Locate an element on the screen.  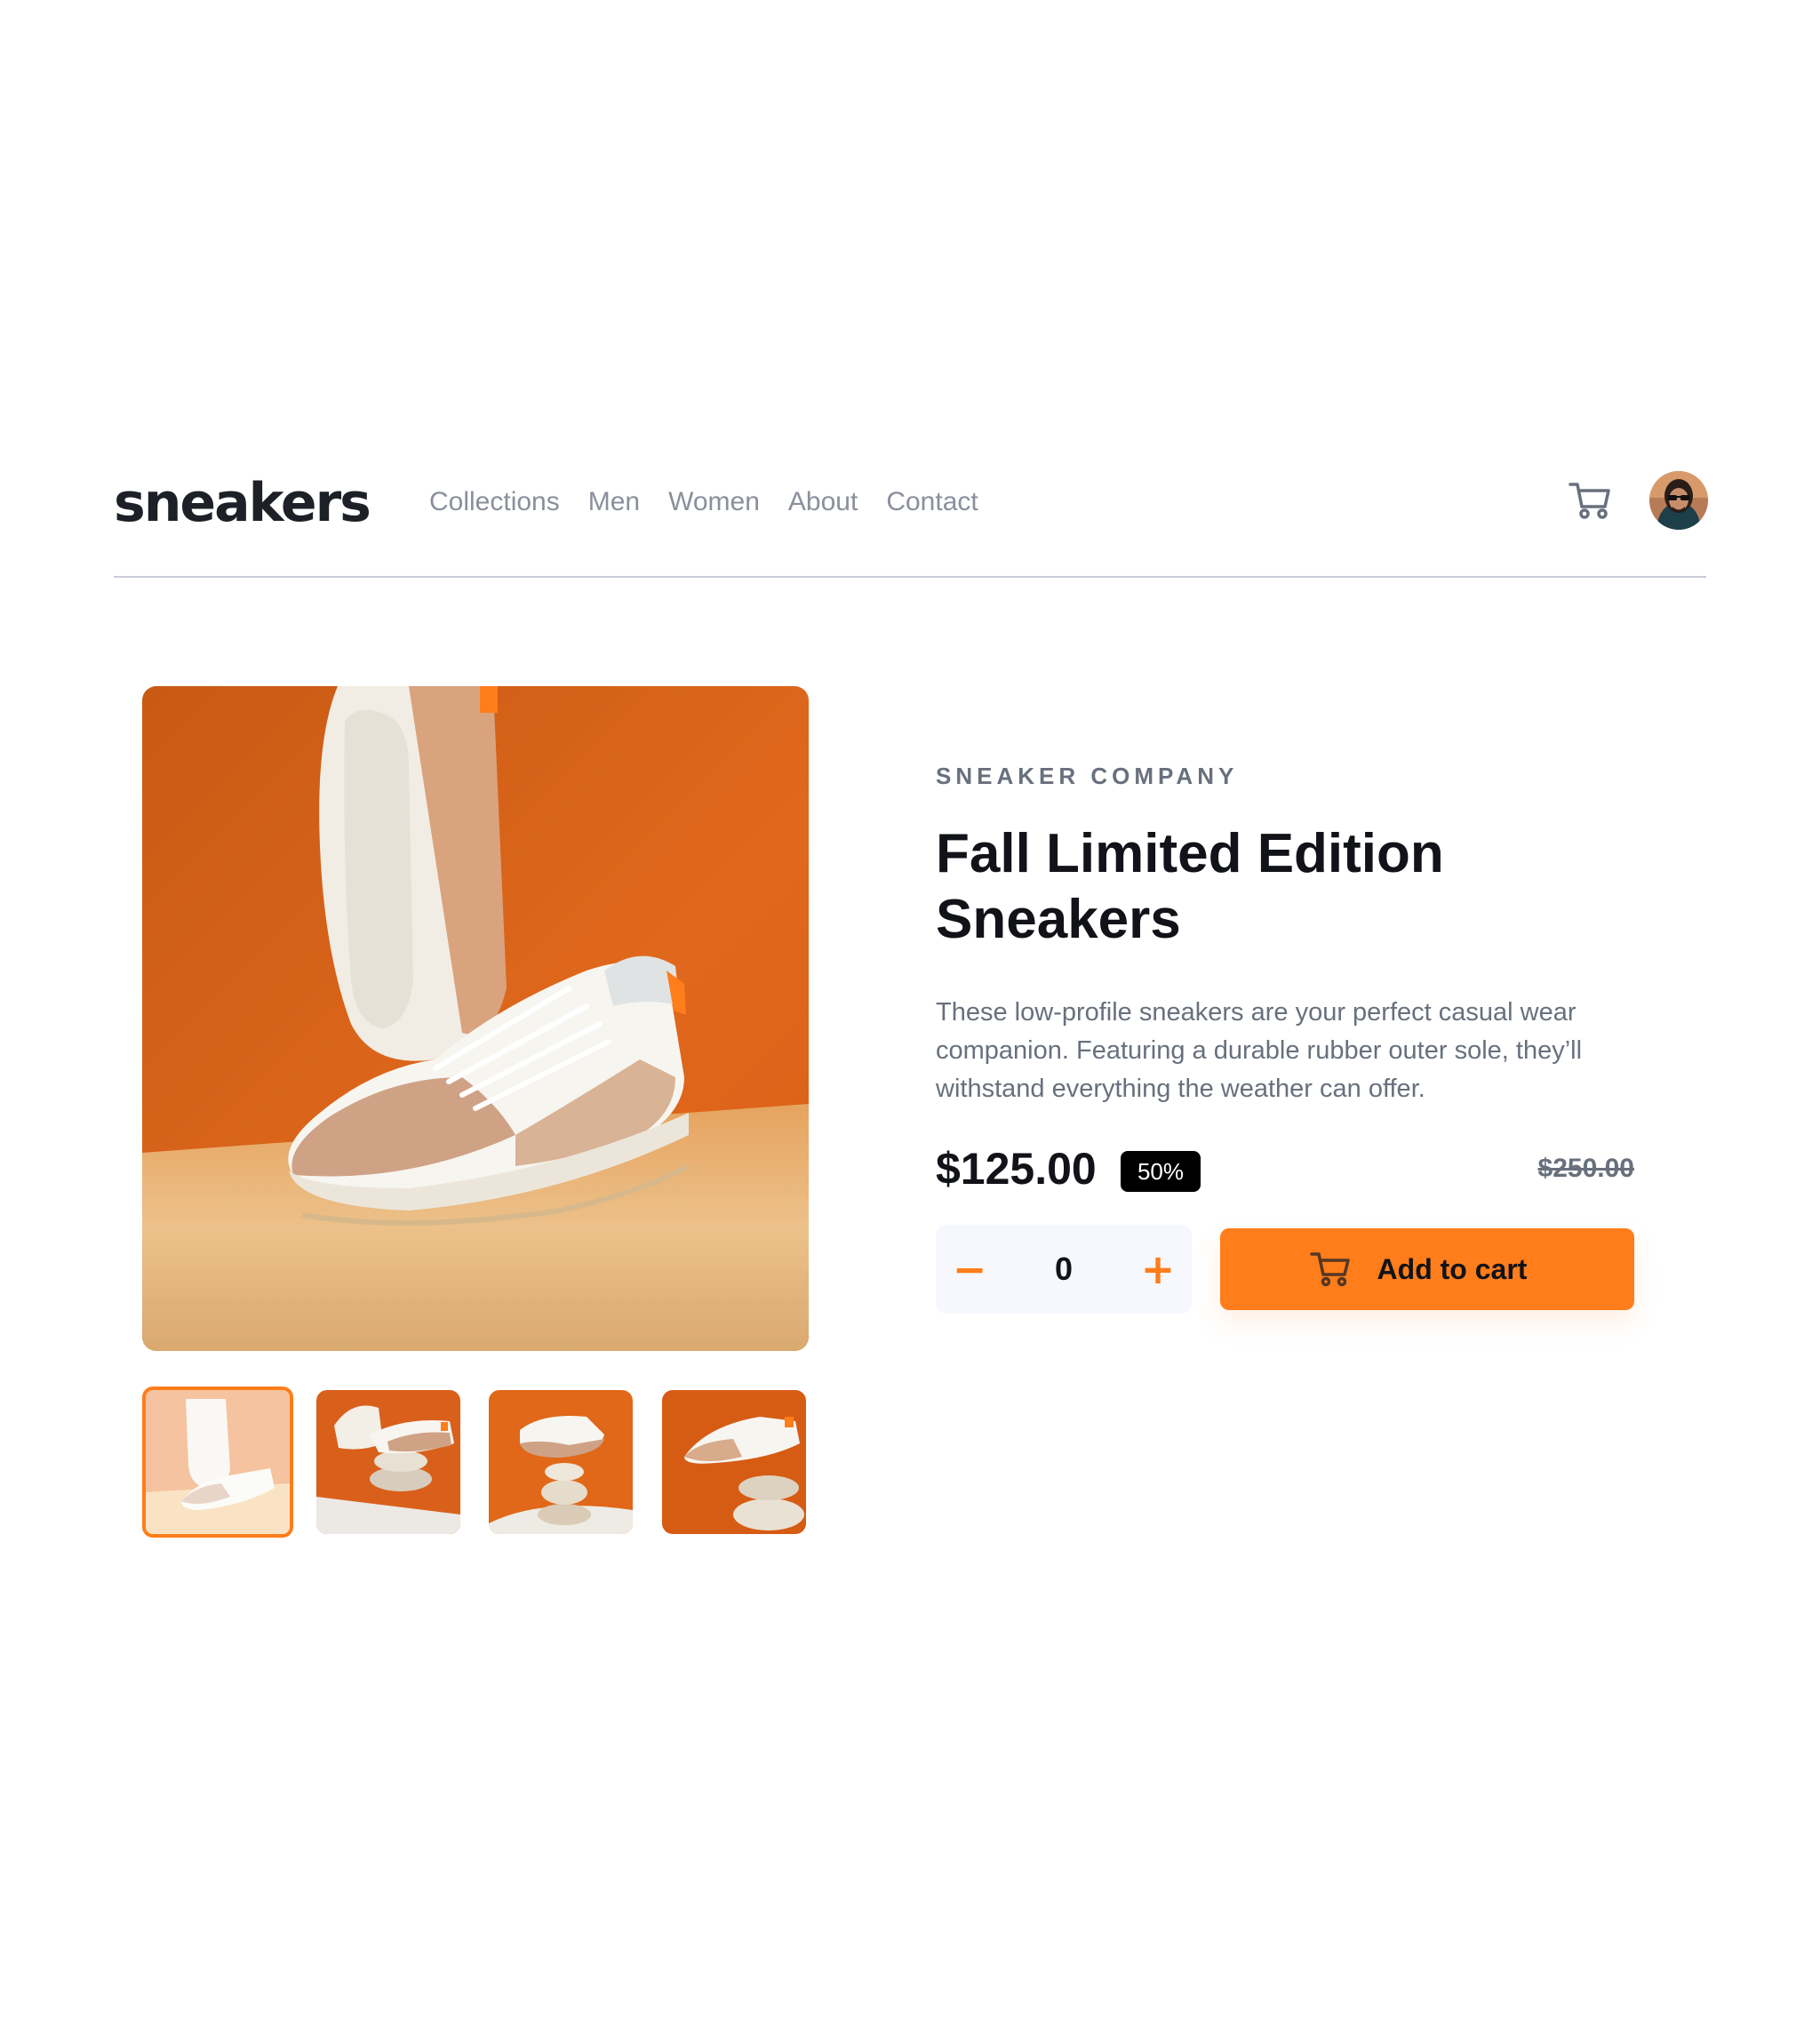
thumbnail-1-image is located at coordinates (218, 1462).